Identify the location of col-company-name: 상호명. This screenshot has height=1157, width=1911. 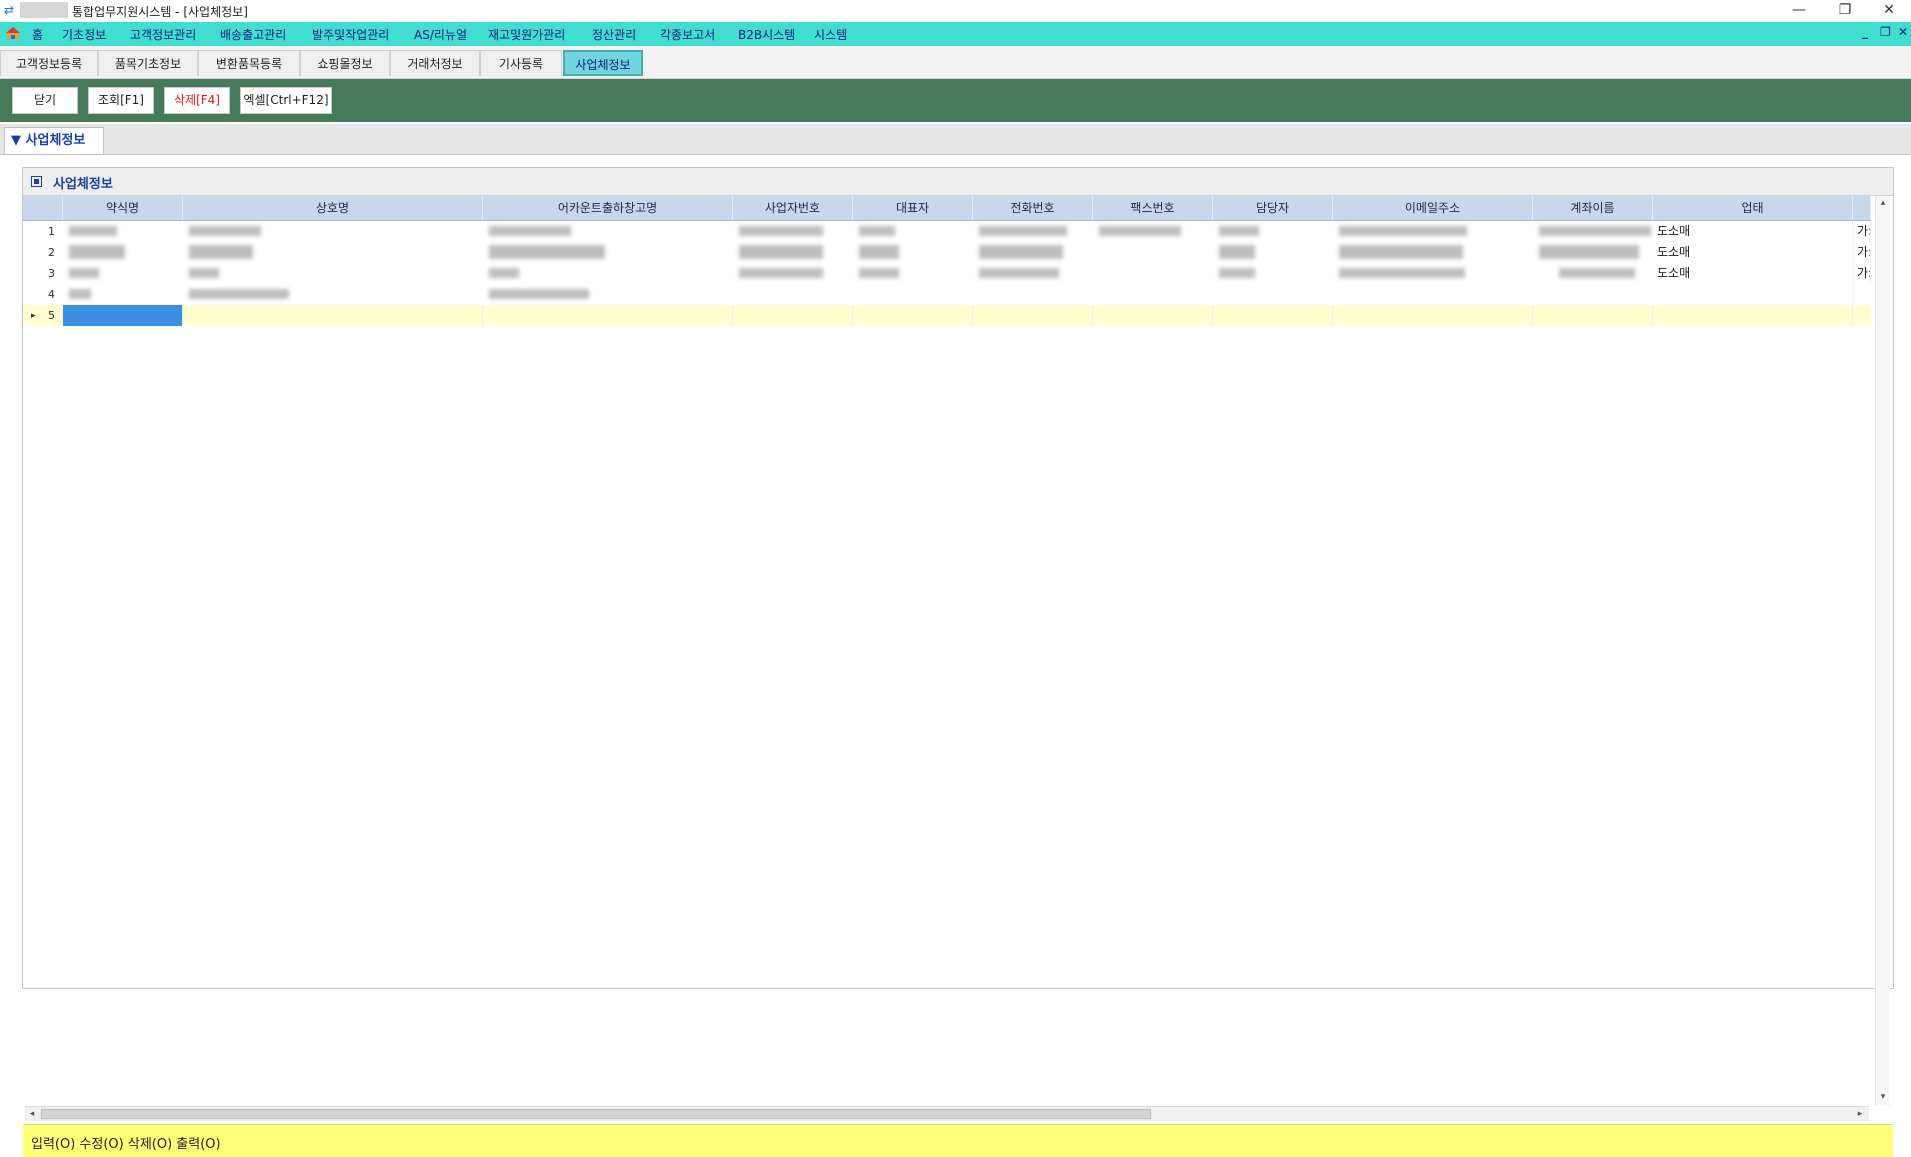
(333, 208).